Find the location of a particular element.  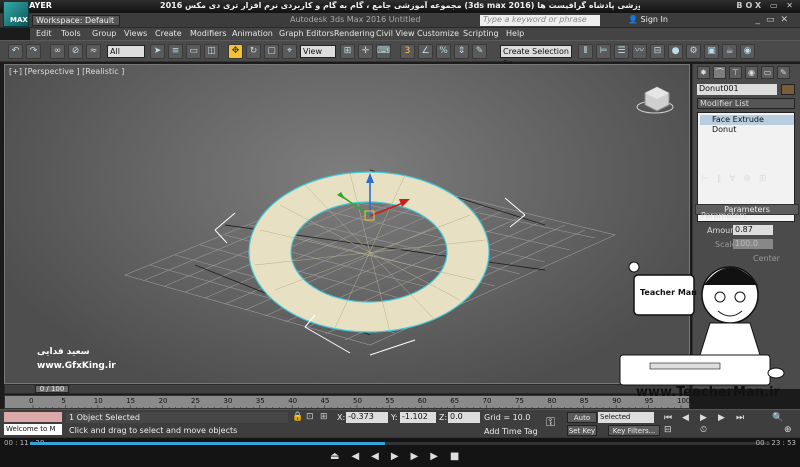

rendered-frame-icon: ▣ is located at coordinates (711, 51).